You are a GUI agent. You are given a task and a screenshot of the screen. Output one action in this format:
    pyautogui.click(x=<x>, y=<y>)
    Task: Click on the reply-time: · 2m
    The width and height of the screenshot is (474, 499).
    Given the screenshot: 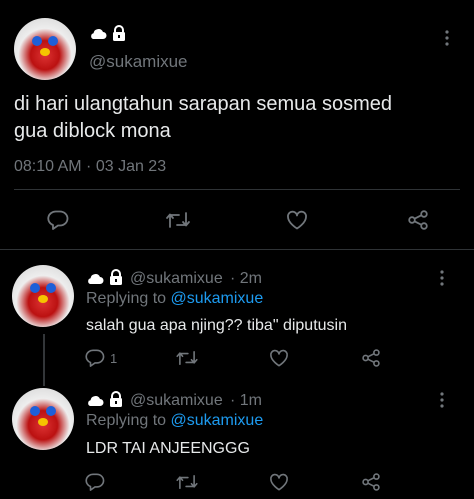 What is the action you would take?
    pyautogui.click(x=246, y=278)
    